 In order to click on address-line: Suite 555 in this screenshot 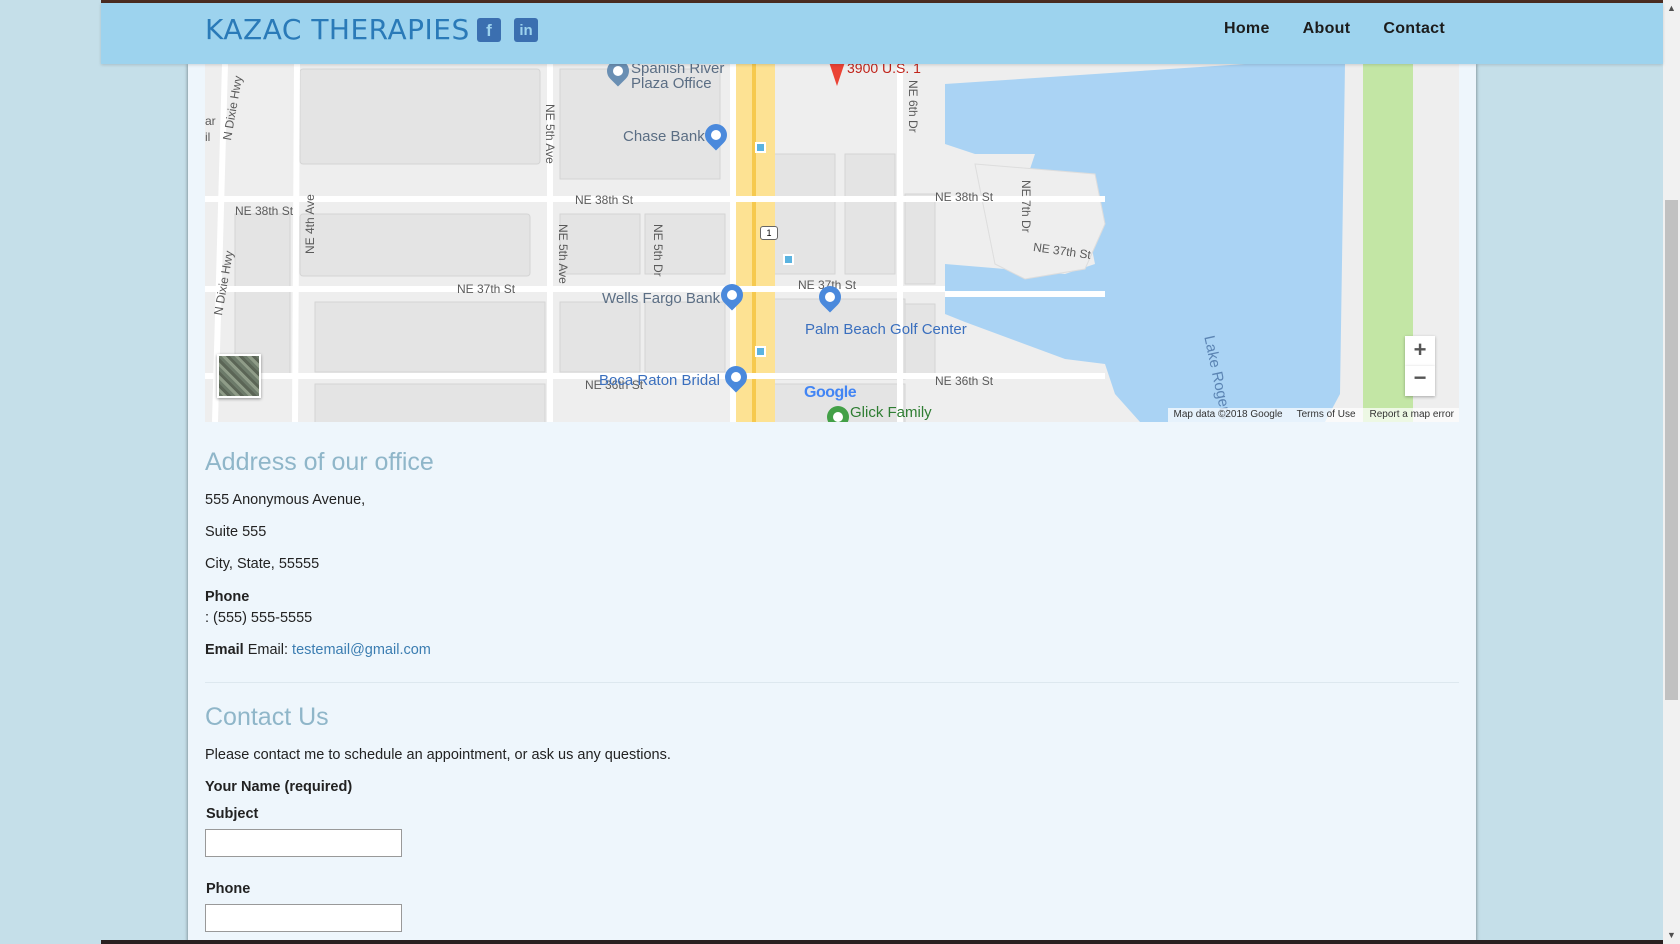, I will do `click(236, 532)`.